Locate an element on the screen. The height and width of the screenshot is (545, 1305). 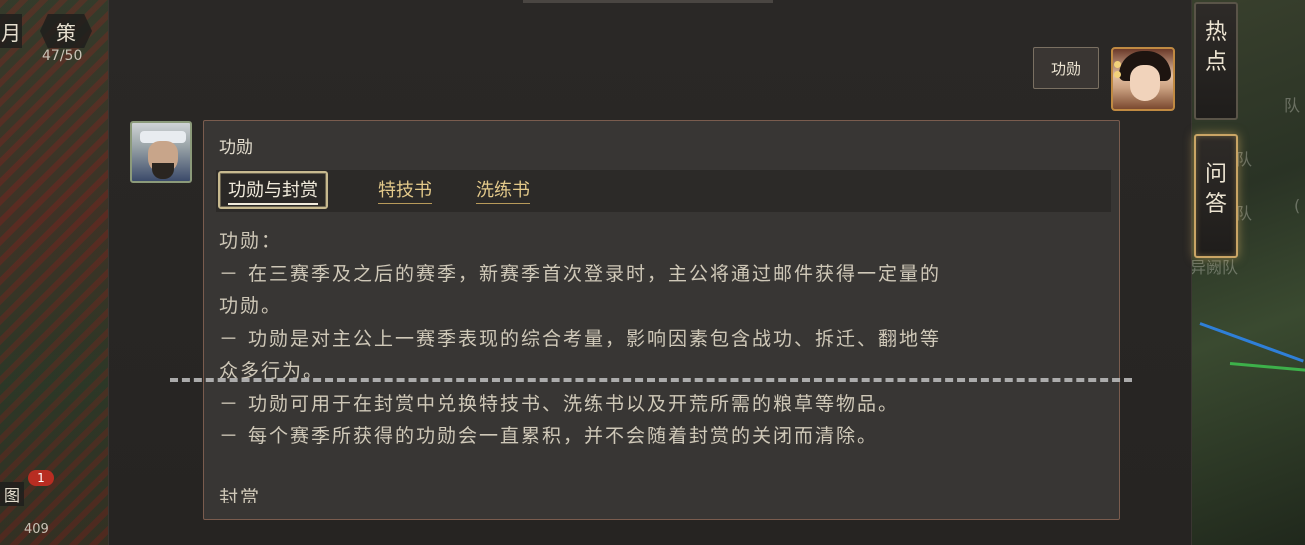
strategy-points: 47/50 is located at coordinates (62, 56).